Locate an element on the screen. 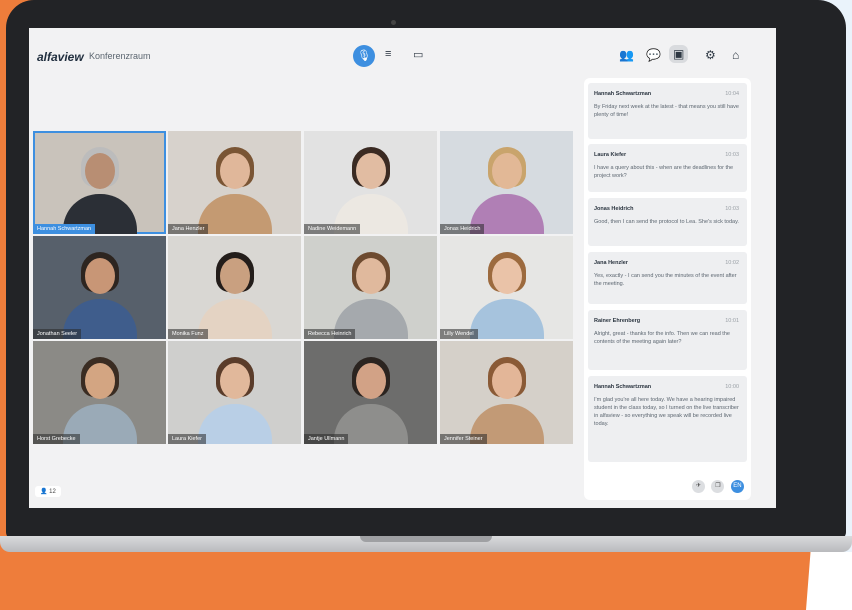 Image resolution: width=852 pixels, height=610 pixels. laptop-notch is located at coordinates (426, 539).